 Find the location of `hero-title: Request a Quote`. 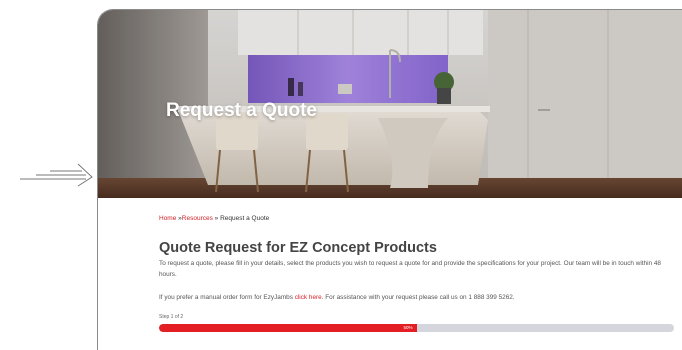

hero-title: Request a Quote is located at coordinates (241, 110).